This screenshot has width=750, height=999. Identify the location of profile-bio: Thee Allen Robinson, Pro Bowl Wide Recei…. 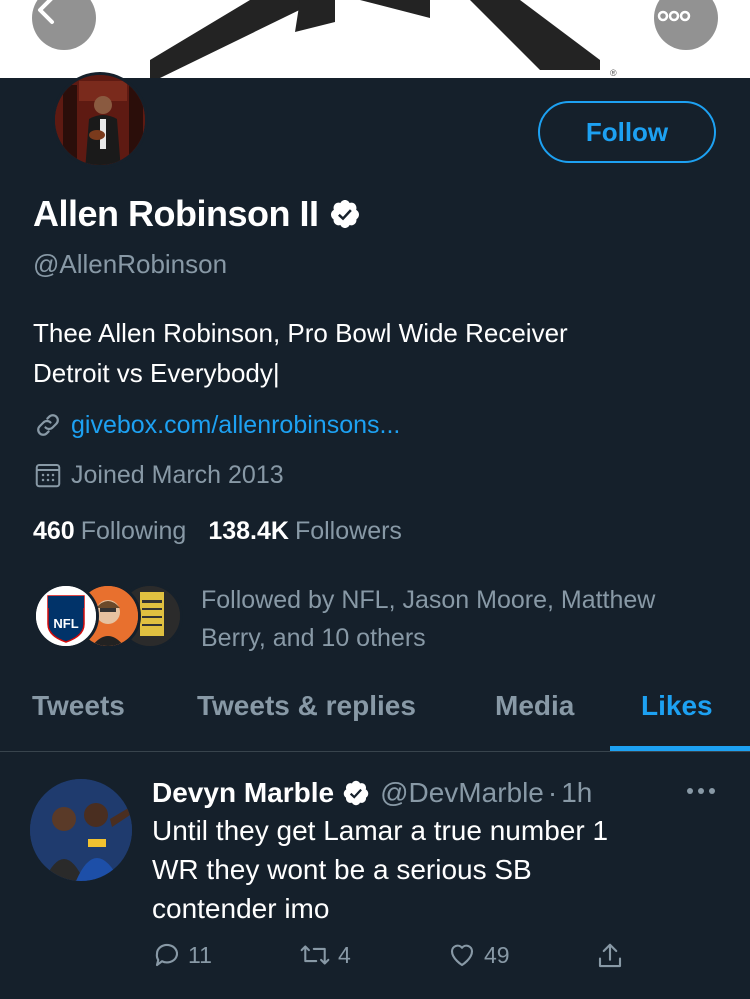
(378, 353).